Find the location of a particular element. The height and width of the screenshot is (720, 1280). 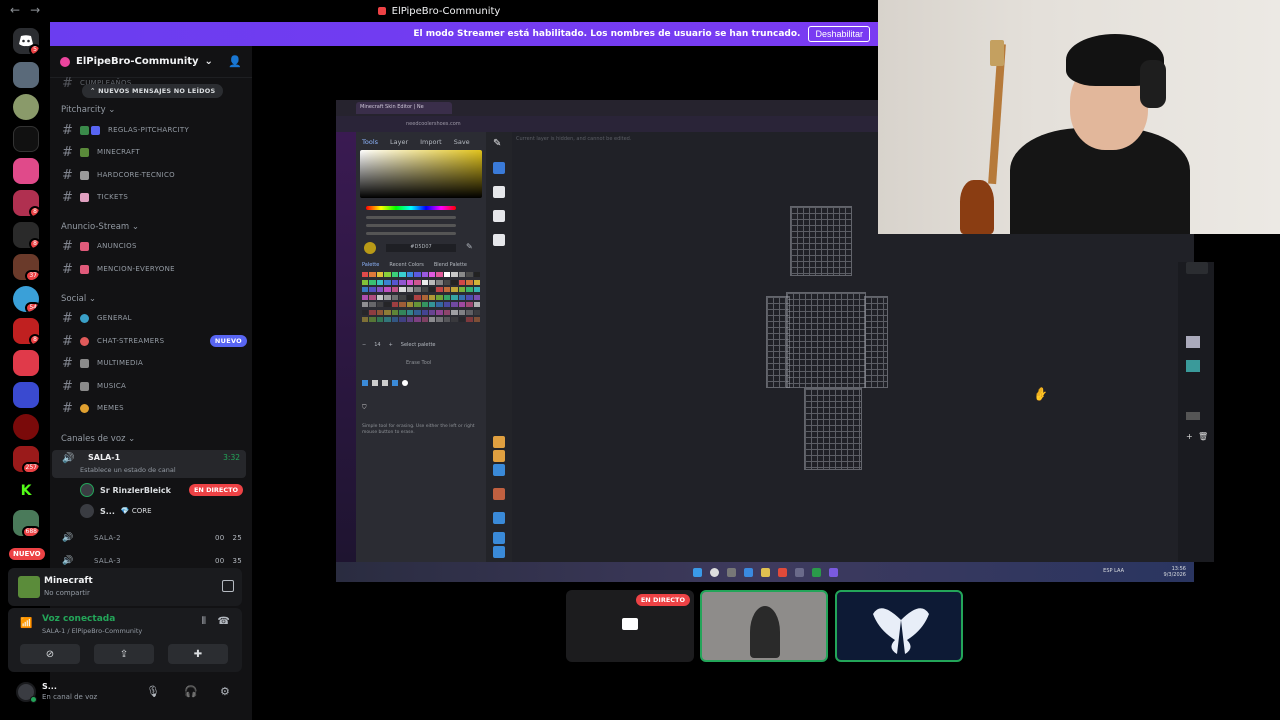

color-picker is located at coordinates (421, 174).